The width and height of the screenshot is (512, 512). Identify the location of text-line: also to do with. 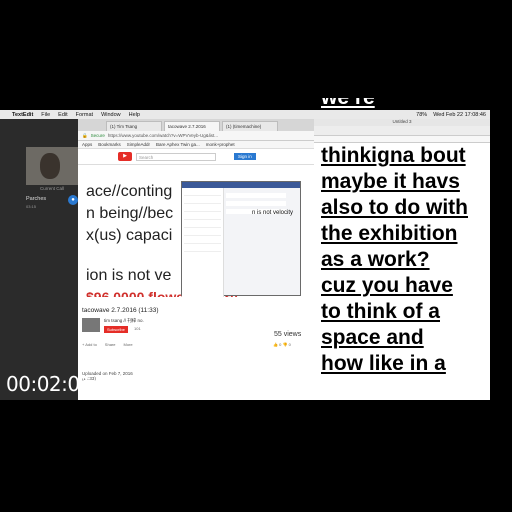
(394, 207).